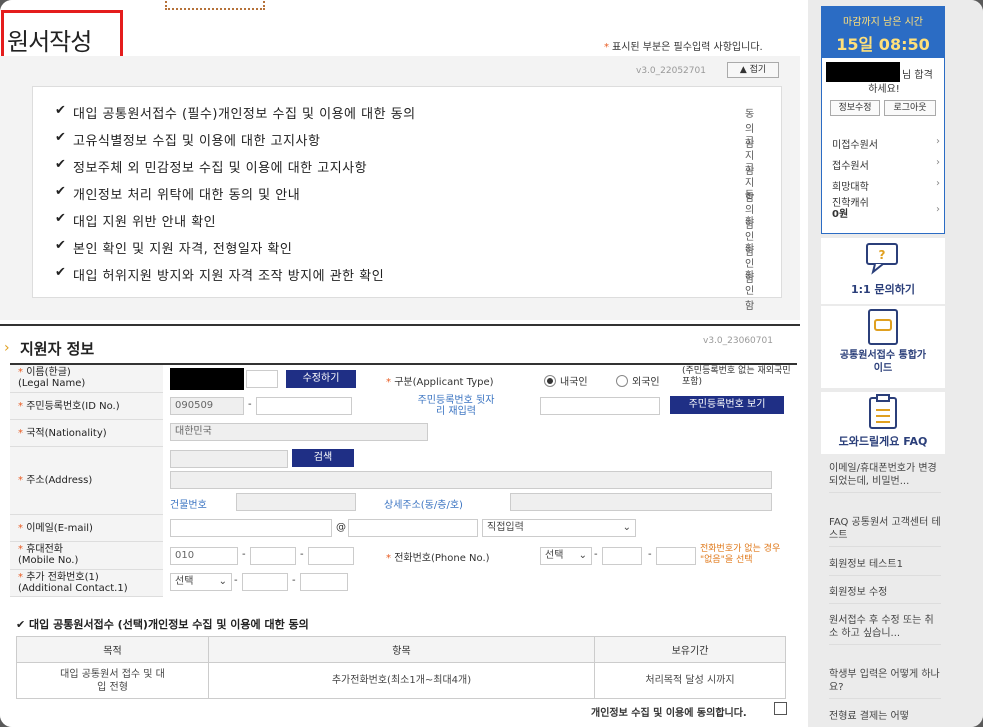 This screenshot has height=727, width=983. Describe the element at coordinates (883, 423) in the screenshot. I see `faq-header: 도와드릴게요 FAQ` at that location.